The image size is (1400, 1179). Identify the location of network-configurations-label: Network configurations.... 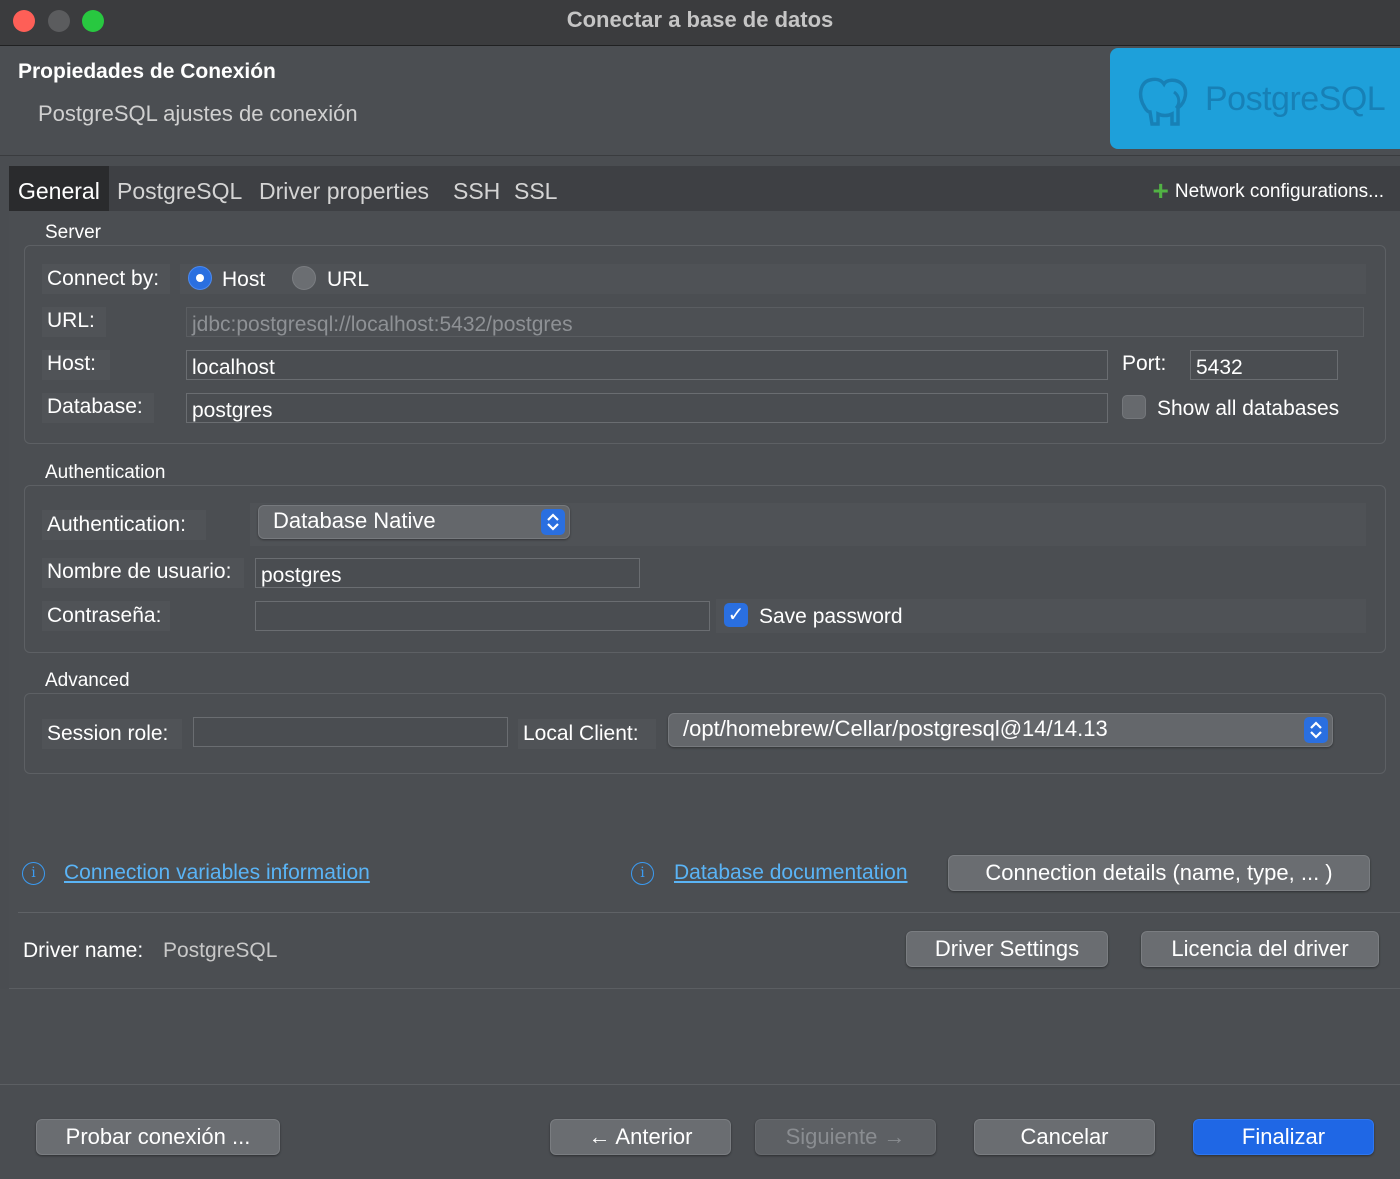
(1279, 191).